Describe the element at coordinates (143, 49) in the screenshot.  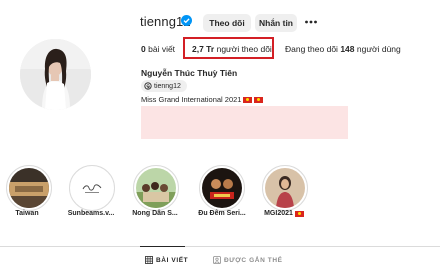
I see `posts-count: 0` at that location.